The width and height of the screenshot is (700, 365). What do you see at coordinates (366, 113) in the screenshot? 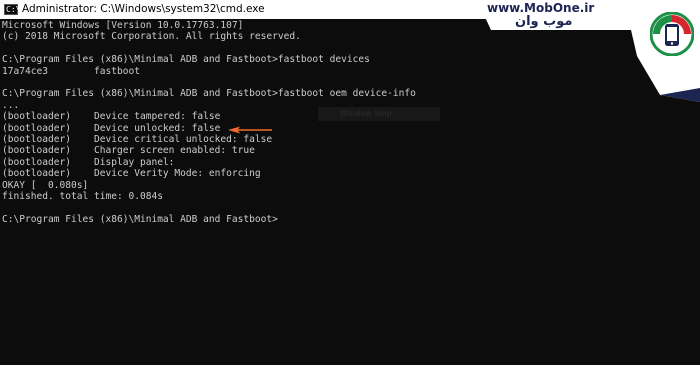
I see `snip-tooltip-text: Window Snip` at bounding box center [366, 113].